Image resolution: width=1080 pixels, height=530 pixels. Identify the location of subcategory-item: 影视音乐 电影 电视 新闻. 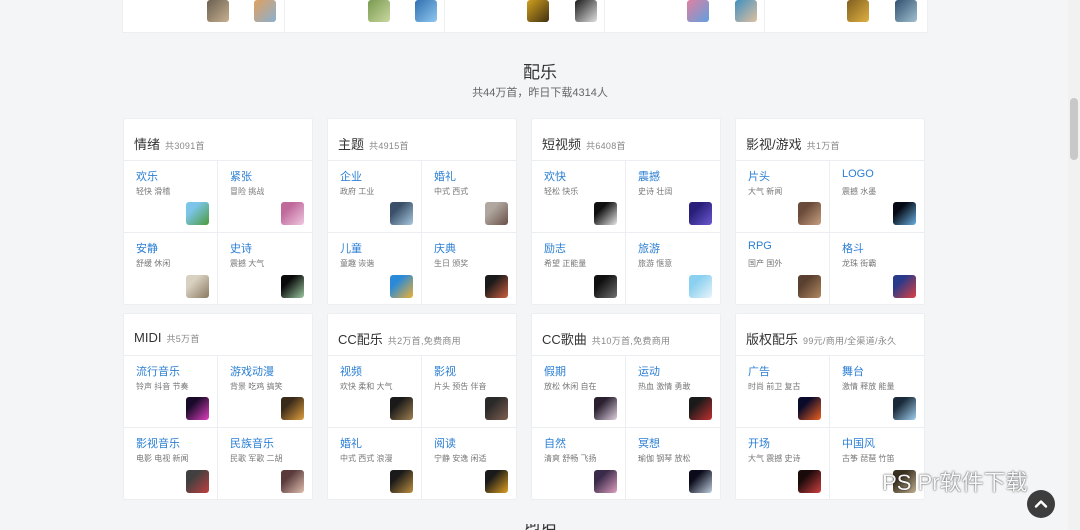
(171, 464).